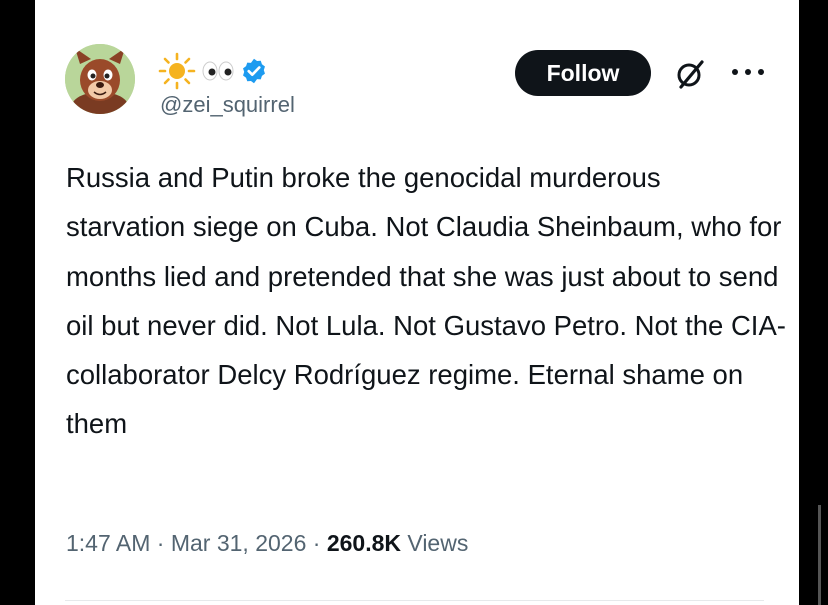 Image resolution: width=828 pixels, height=605 pixels. I want to click on tweet-date: Mar 31, 2026, so click(239, 543).